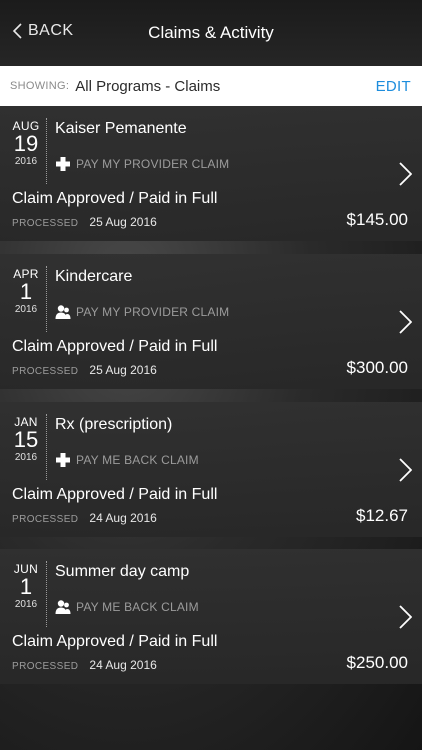 This screenshot has width=422, height=750. Describe the element at coordinates (382, 515) in the screenshot. I see `claim-amount: $12.67` at that location.